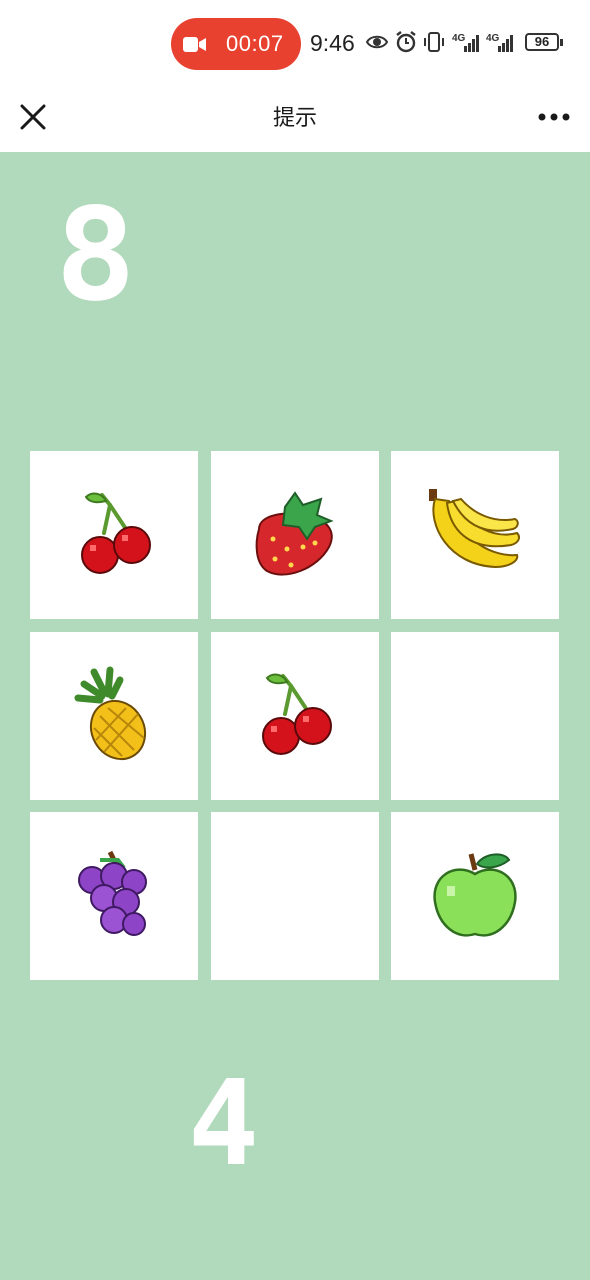 The height and width of the screenshot is (1280, 590). I want to click on battery-level: 96, so click(542, 41).